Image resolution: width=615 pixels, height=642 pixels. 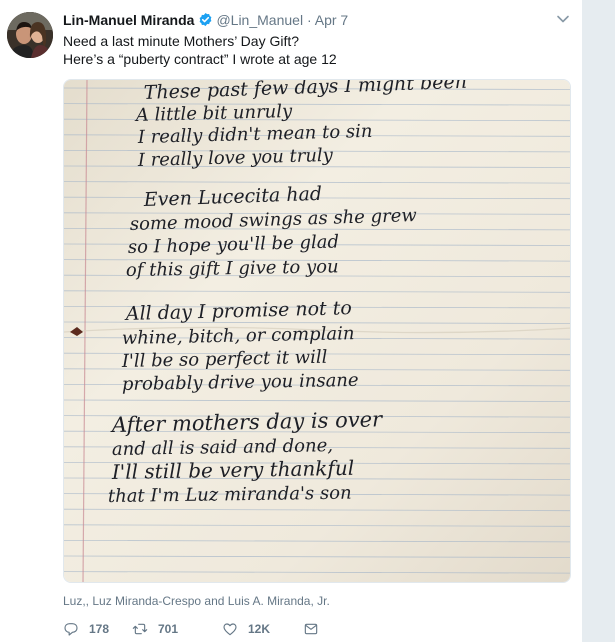 I want to click on like-button: 12K, so click(x=246, y=629).